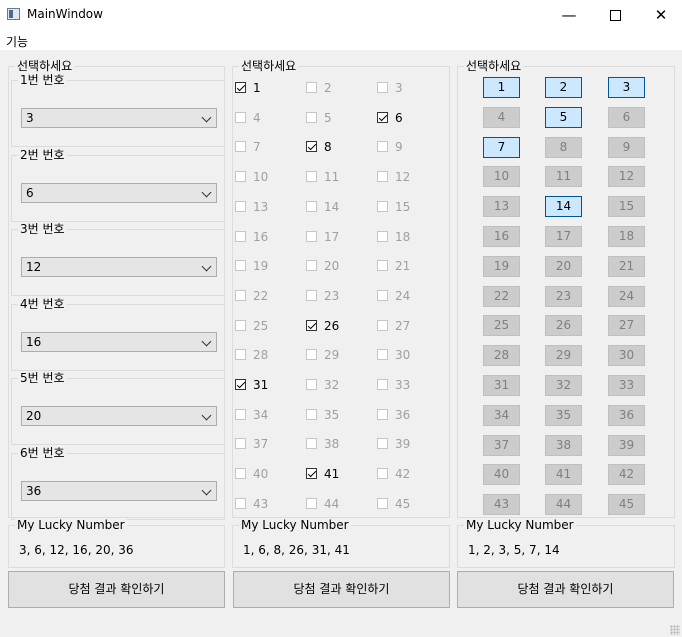 The height and width of the screenshot is (637, 682). Describe the element at coordinates (626, 207) in the screenshot. I see `number-button-15: 15` at that location.